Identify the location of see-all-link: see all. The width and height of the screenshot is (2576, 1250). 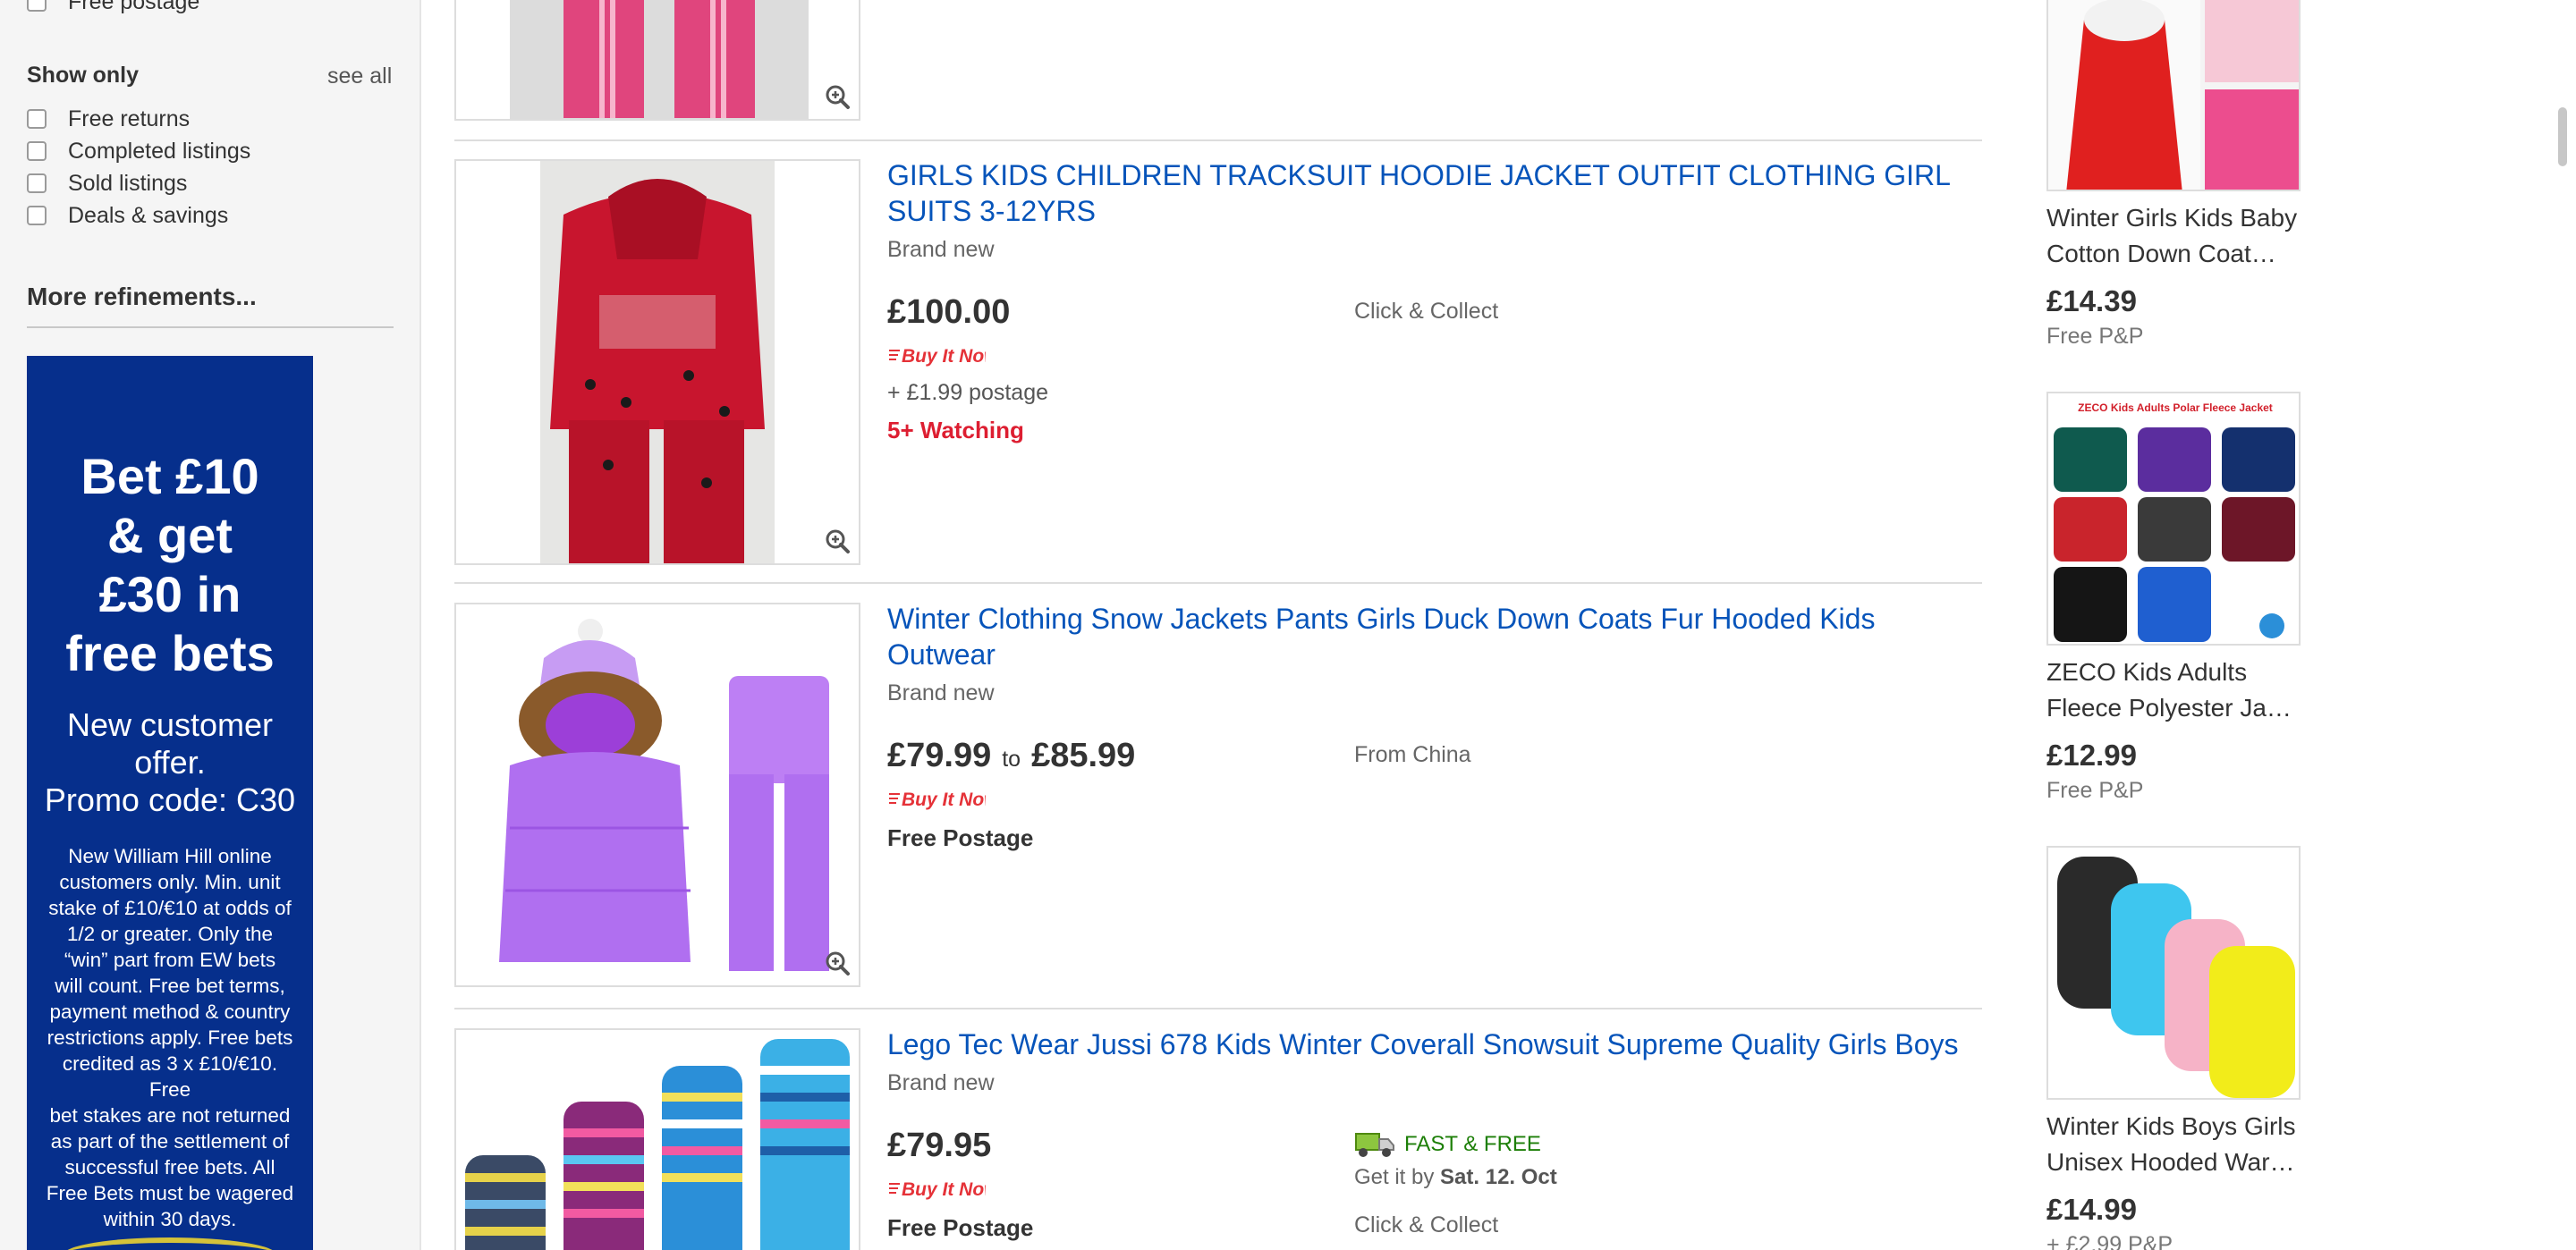
(359, 76).